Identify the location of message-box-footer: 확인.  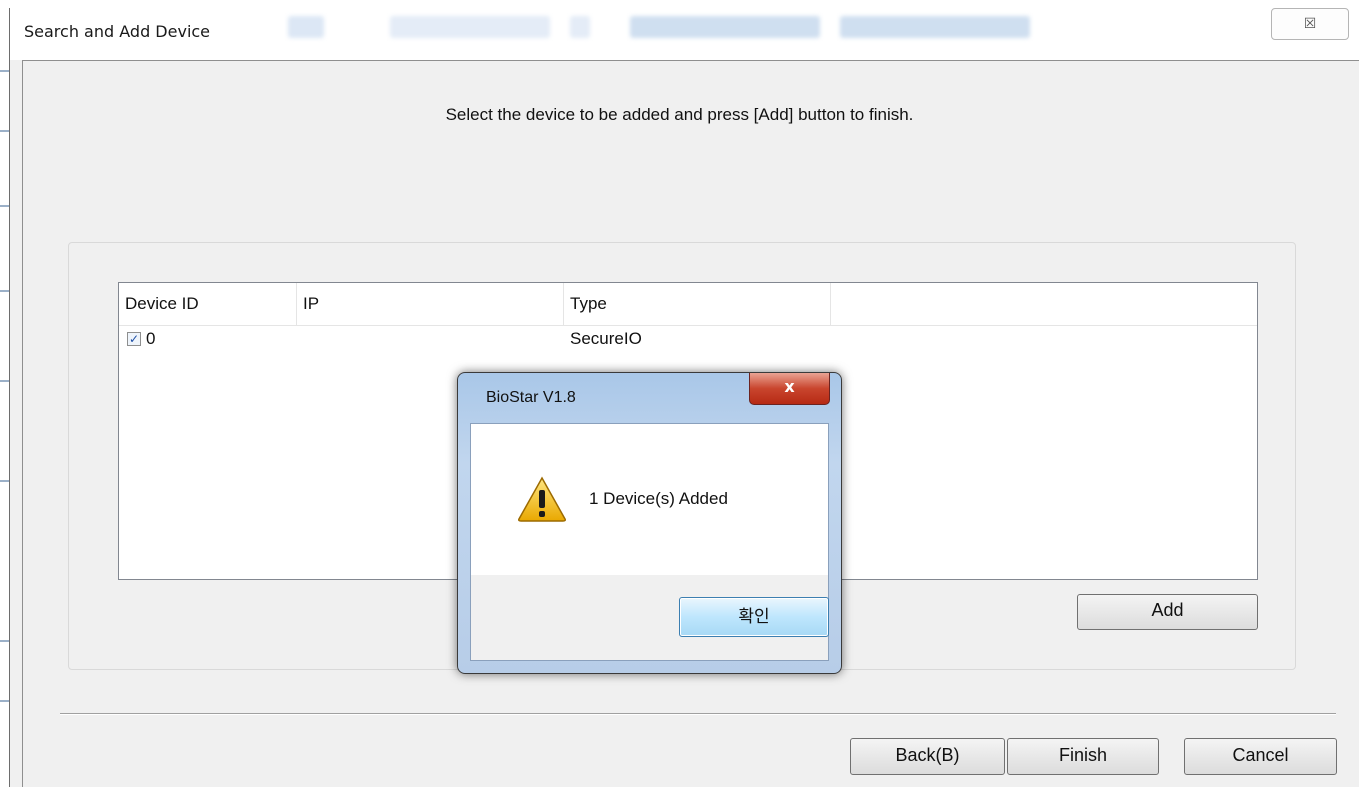
(649, 618).